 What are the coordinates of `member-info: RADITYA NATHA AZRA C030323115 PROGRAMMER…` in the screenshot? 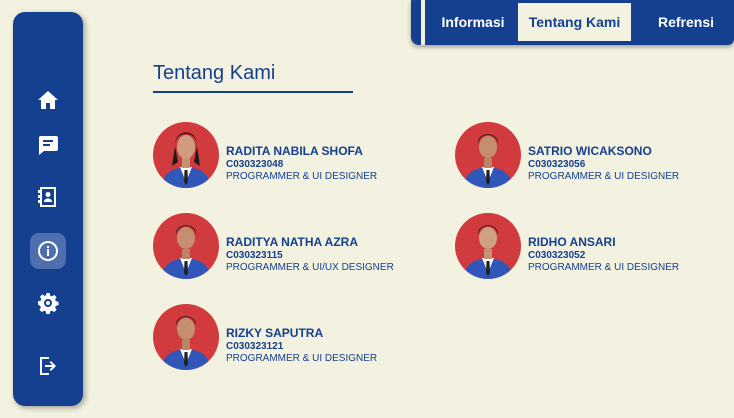 It's located at (310, 254).